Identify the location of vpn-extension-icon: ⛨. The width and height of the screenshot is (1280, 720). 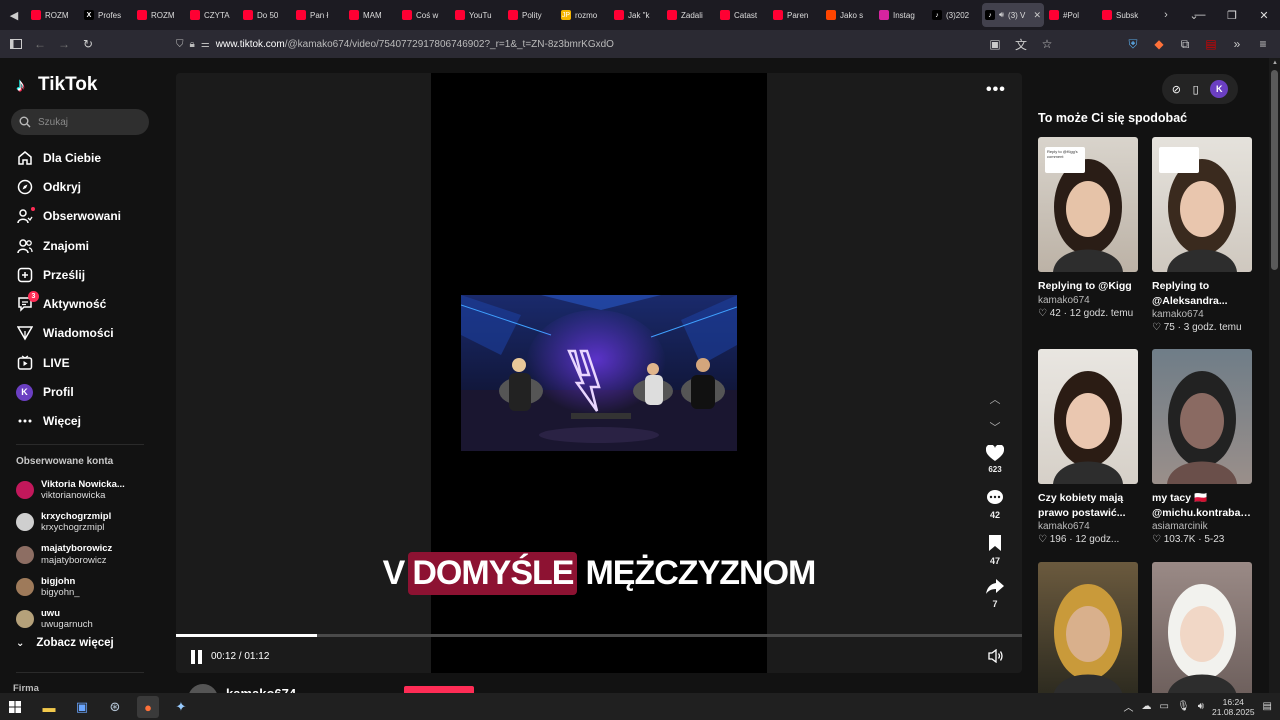
(1133, 44).